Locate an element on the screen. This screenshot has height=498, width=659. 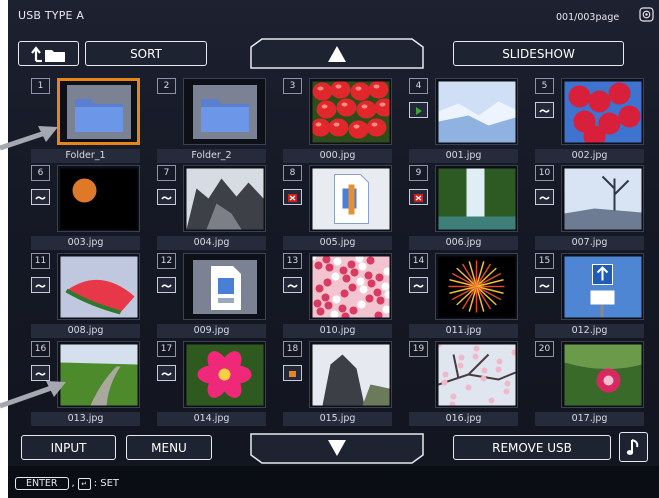
file-name: 015.jpg is located at coordinates (337, 419).